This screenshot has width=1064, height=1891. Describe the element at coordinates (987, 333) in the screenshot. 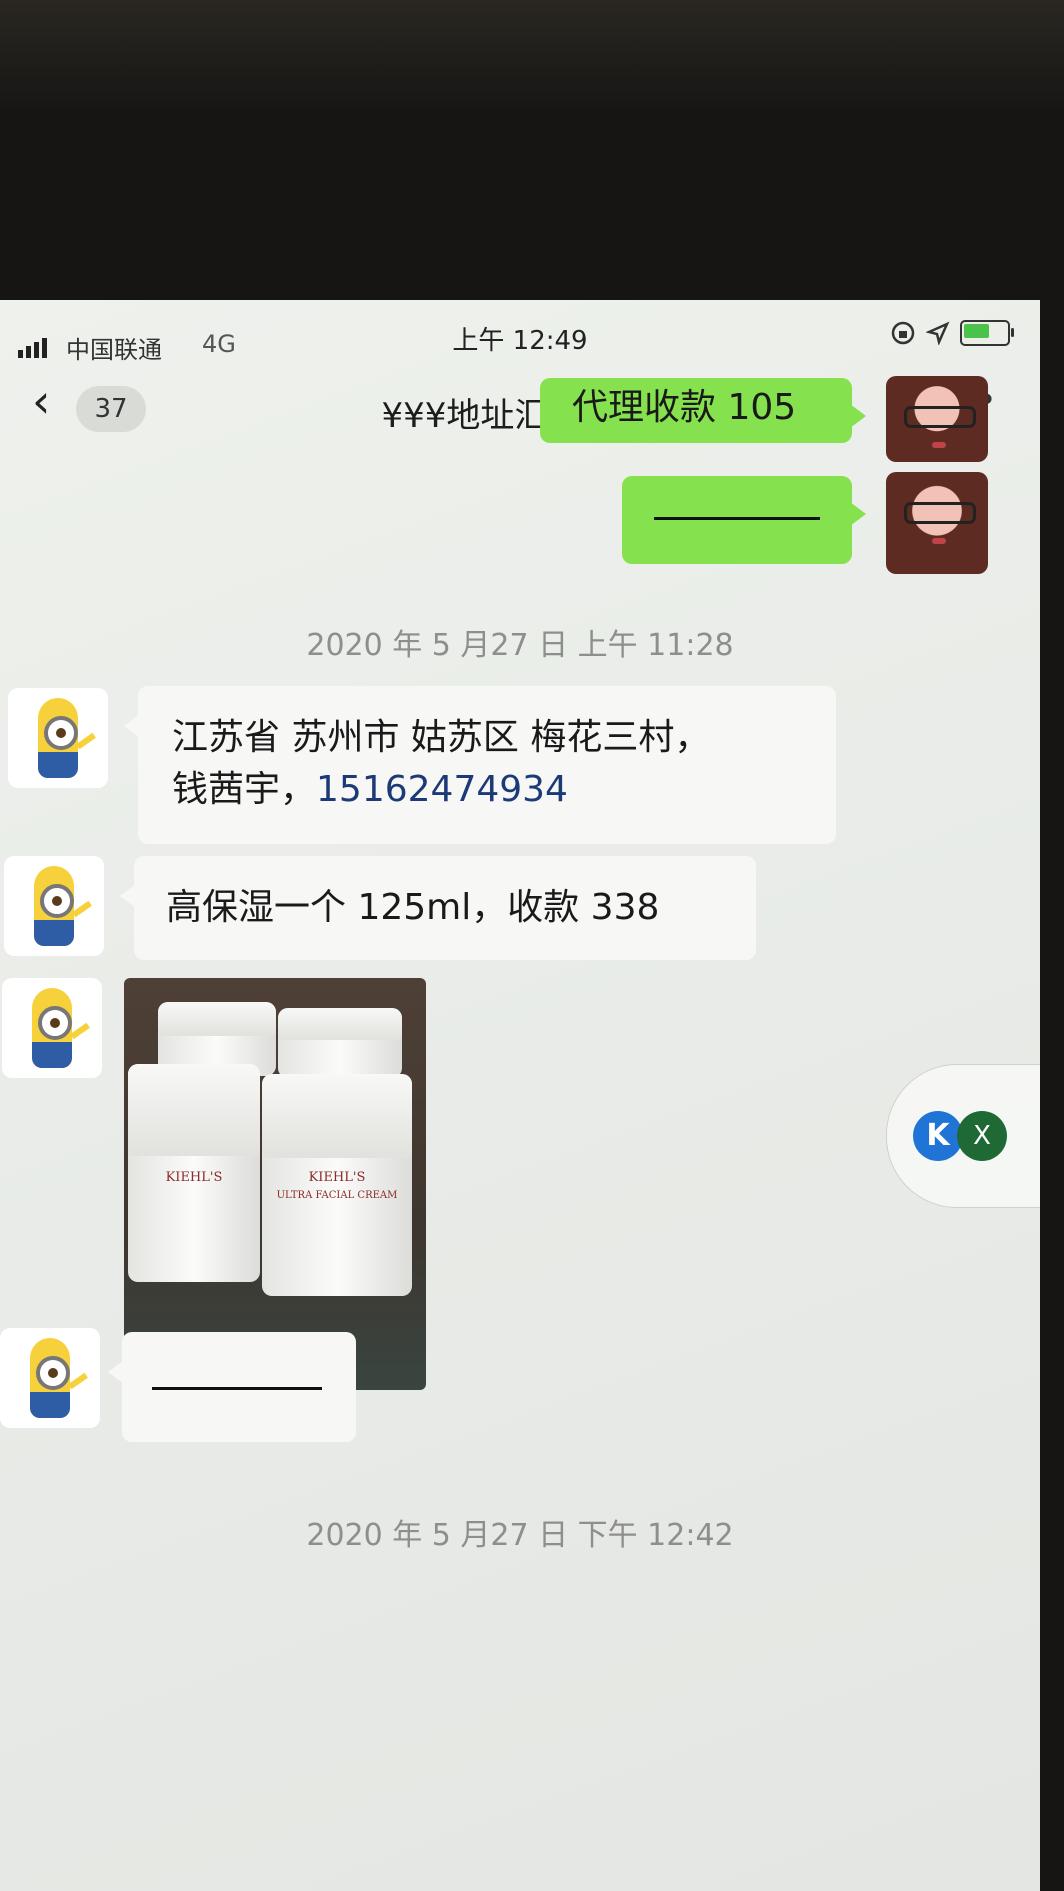

I see `battery-charging-icon` at that location.